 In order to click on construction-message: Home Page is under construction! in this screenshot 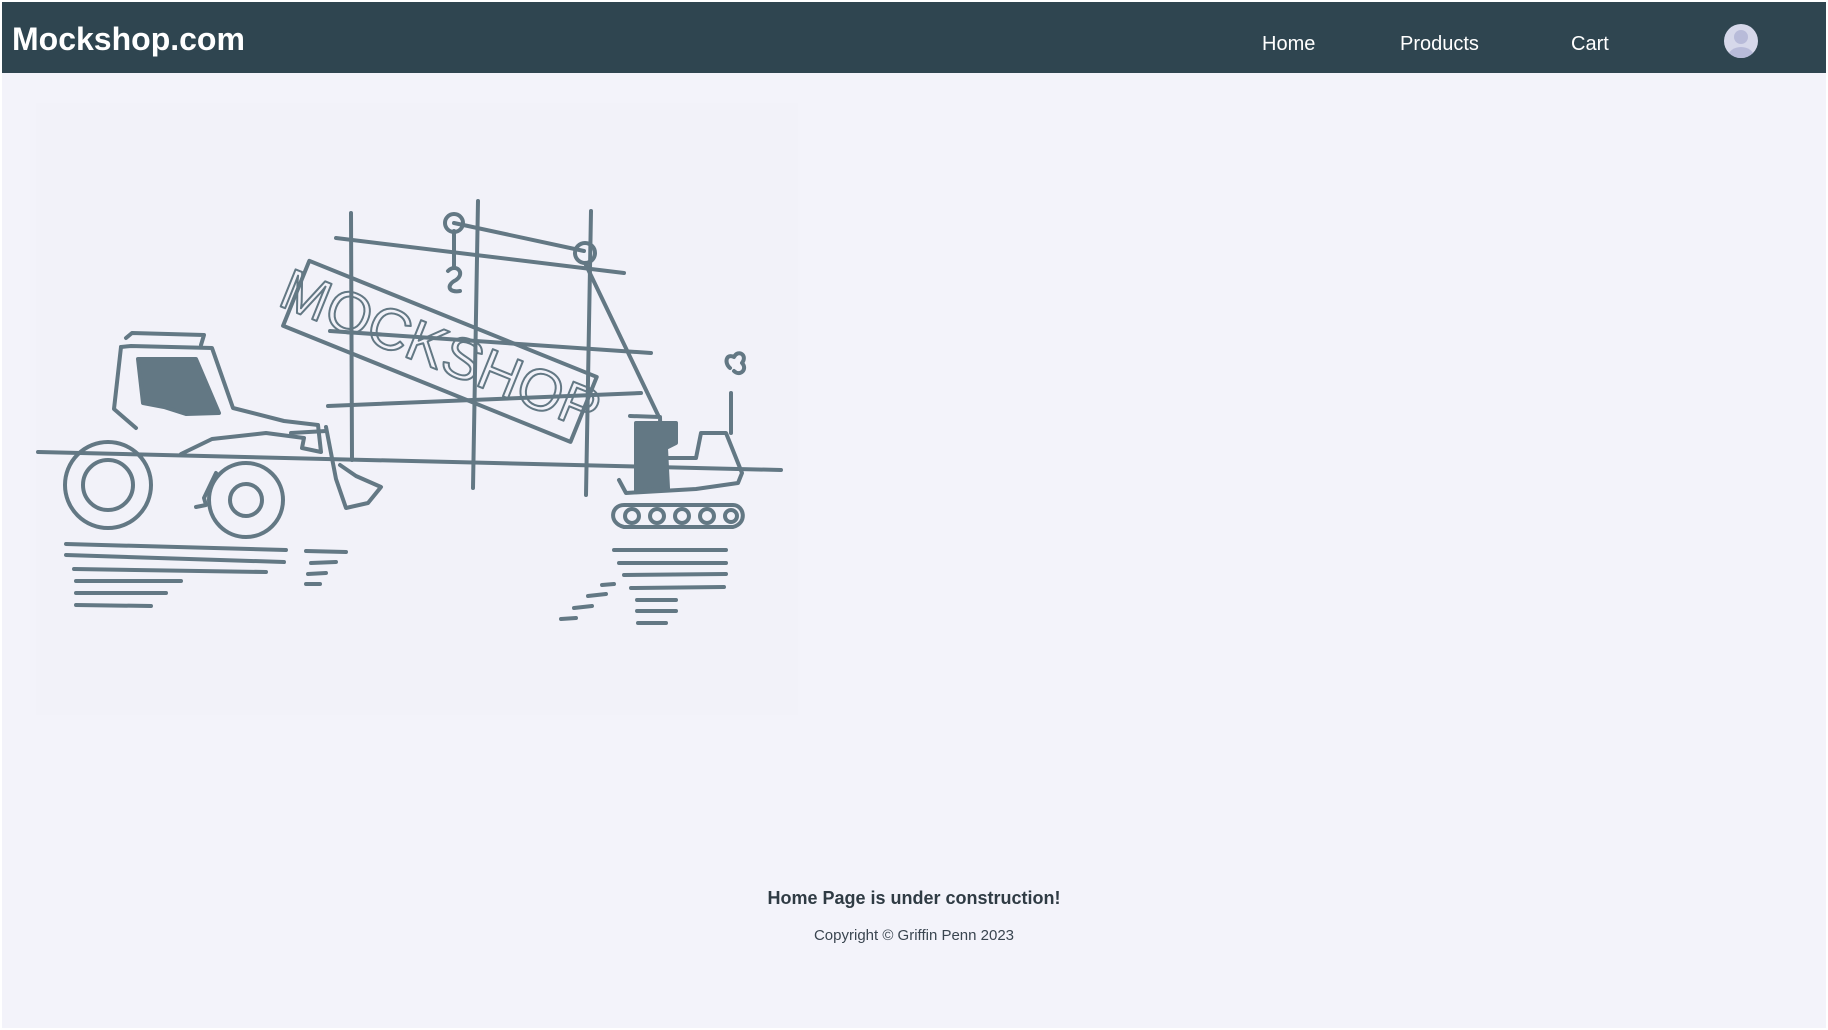, I will do `click(914, 898)`.